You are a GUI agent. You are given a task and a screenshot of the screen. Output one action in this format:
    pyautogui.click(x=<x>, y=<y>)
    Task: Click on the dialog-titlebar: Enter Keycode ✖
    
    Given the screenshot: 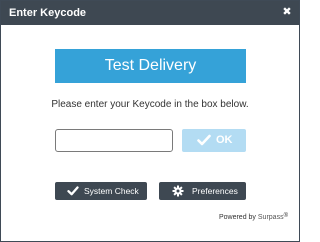 What is the action you would take?
    pyautogui.click(x=150, y=13)
    